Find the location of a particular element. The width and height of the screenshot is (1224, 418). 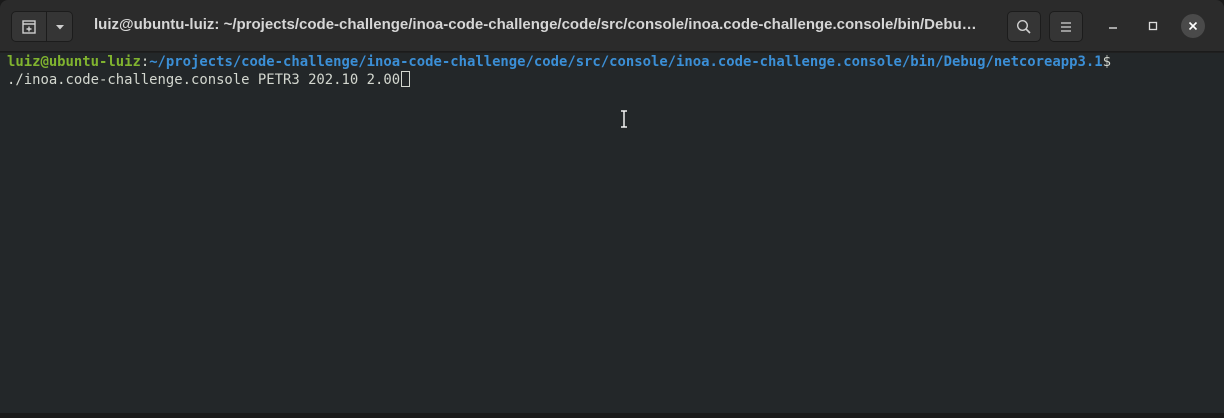

window-bottom-border is located at coordinates (612, 415).